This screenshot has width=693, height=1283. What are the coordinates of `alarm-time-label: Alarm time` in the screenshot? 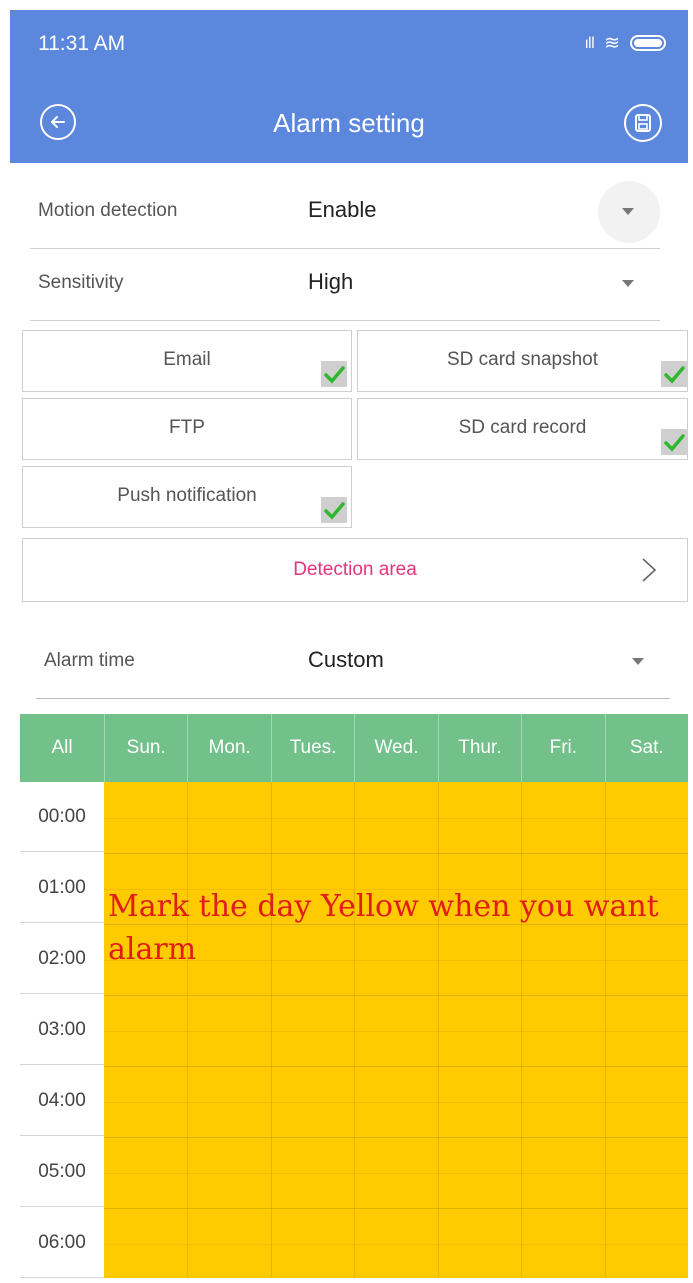 It's located at (89, 660).